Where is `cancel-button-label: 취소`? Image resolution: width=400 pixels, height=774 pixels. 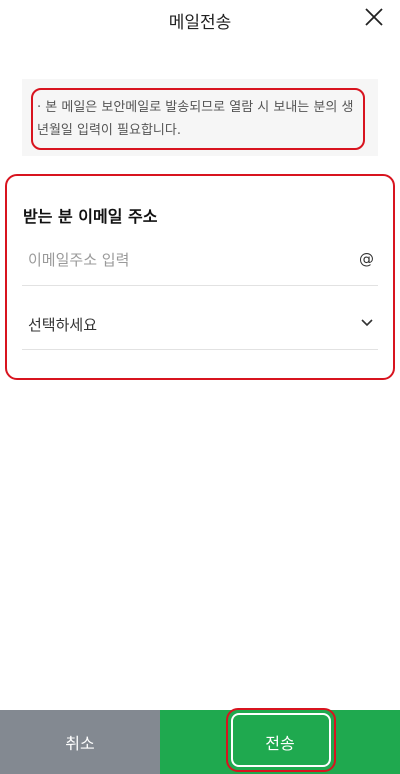
cancel-button-label: 취소 is located at coordinates (80, 743).